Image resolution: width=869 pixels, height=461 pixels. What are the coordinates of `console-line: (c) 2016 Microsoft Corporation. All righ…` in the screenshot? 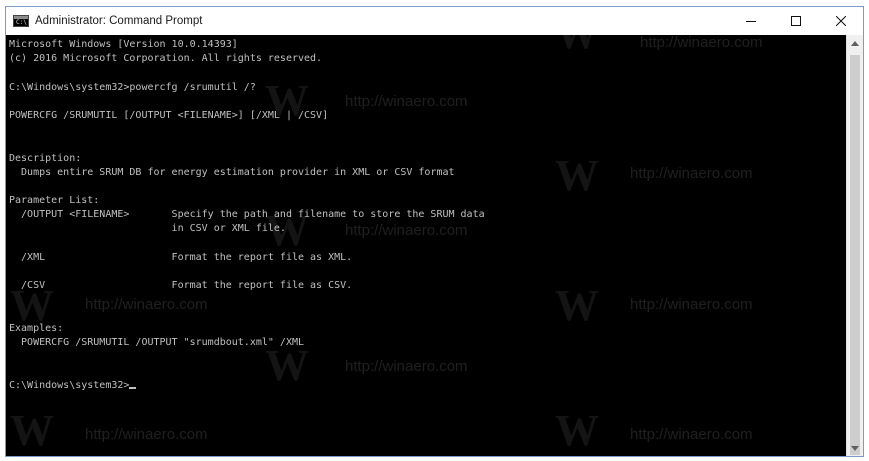 It's located at (166, 59).